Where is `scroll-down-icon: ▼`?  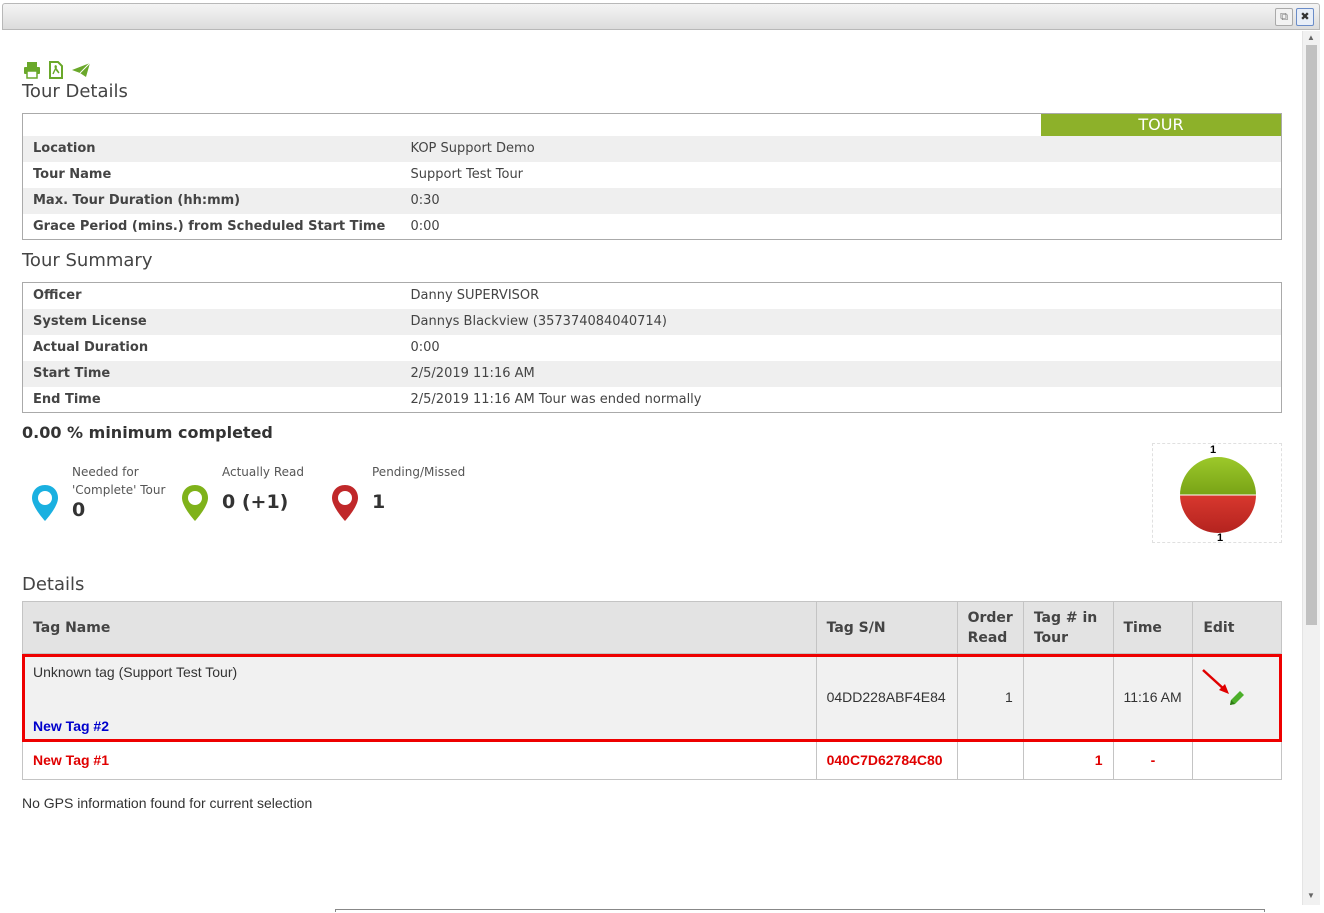
scroll-down-icon: ▼ is located at coordinates (1311, 895).